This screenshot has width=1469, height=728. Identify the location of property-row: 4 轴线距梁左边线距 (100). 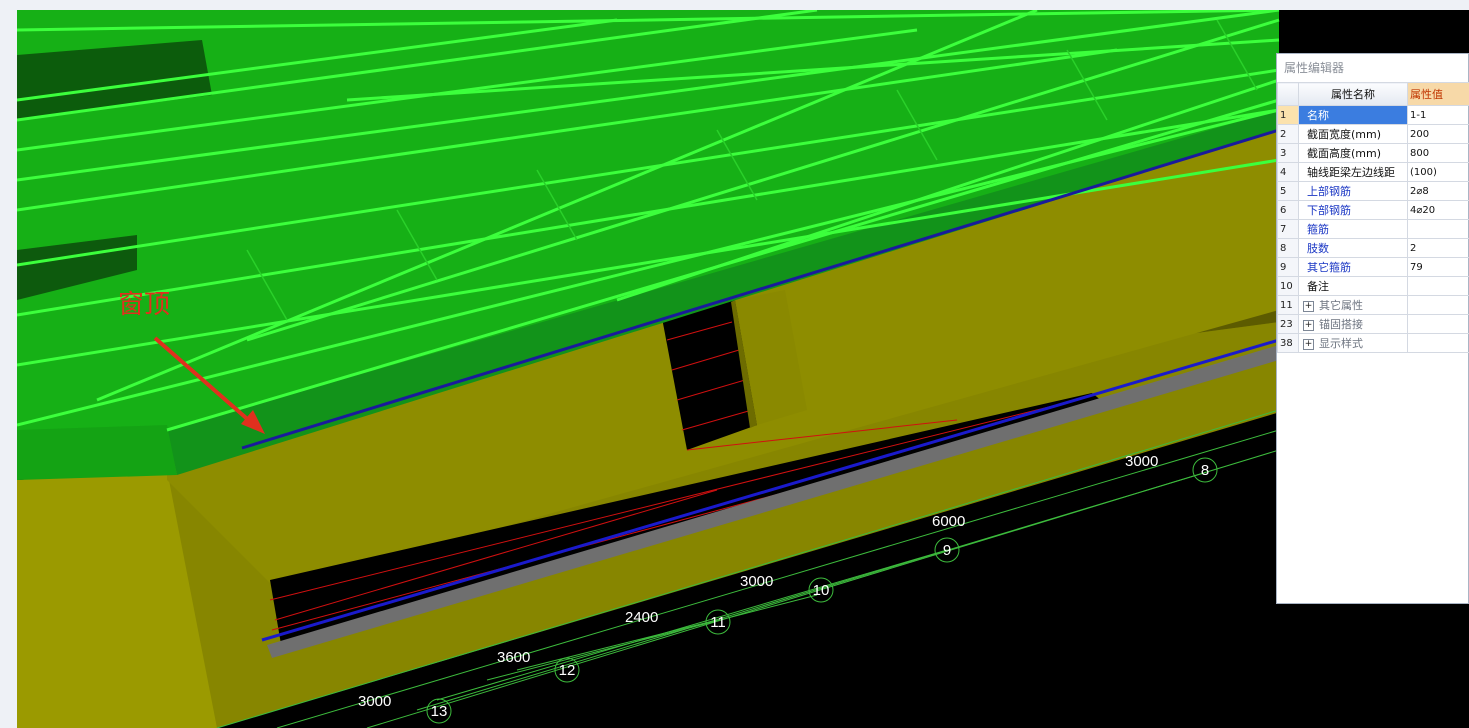
(1373, 172).